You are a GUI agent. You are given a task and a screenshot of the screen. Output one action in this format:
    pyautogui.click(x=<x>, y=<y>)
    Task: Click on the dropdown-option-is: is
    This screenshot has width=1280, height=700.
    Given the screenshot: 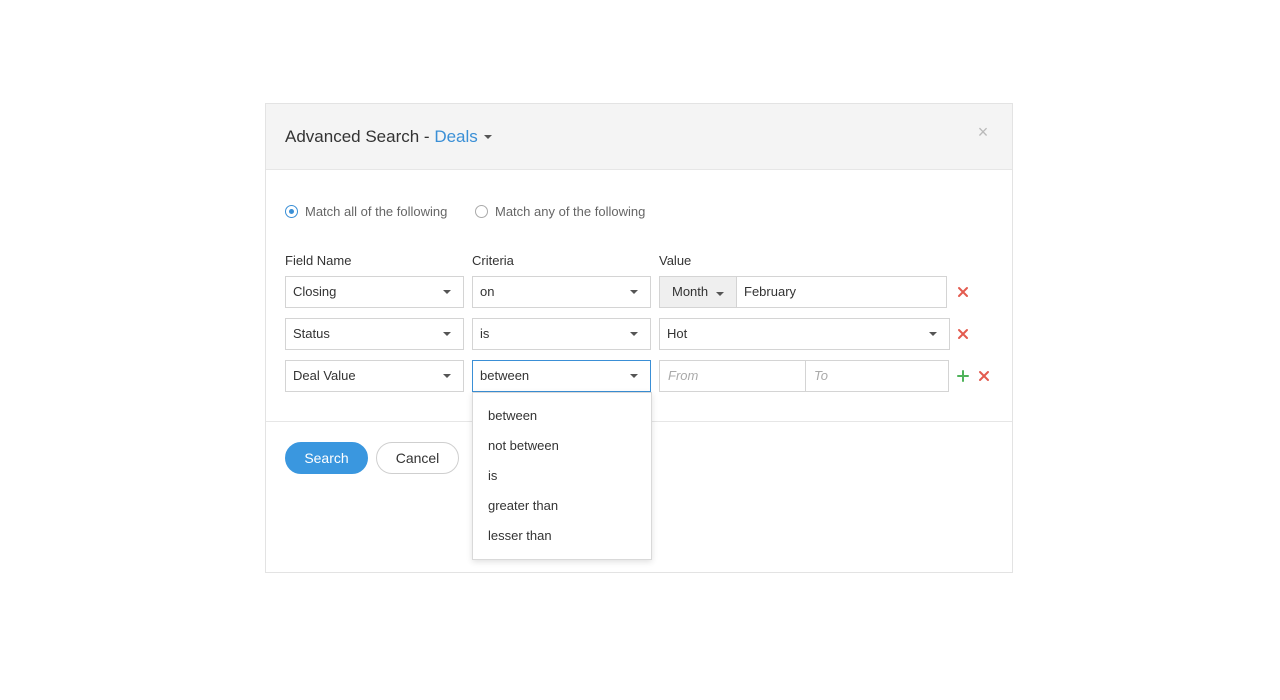 What is the action you would take?
    pyautogui.click(x=562, y=476)
    